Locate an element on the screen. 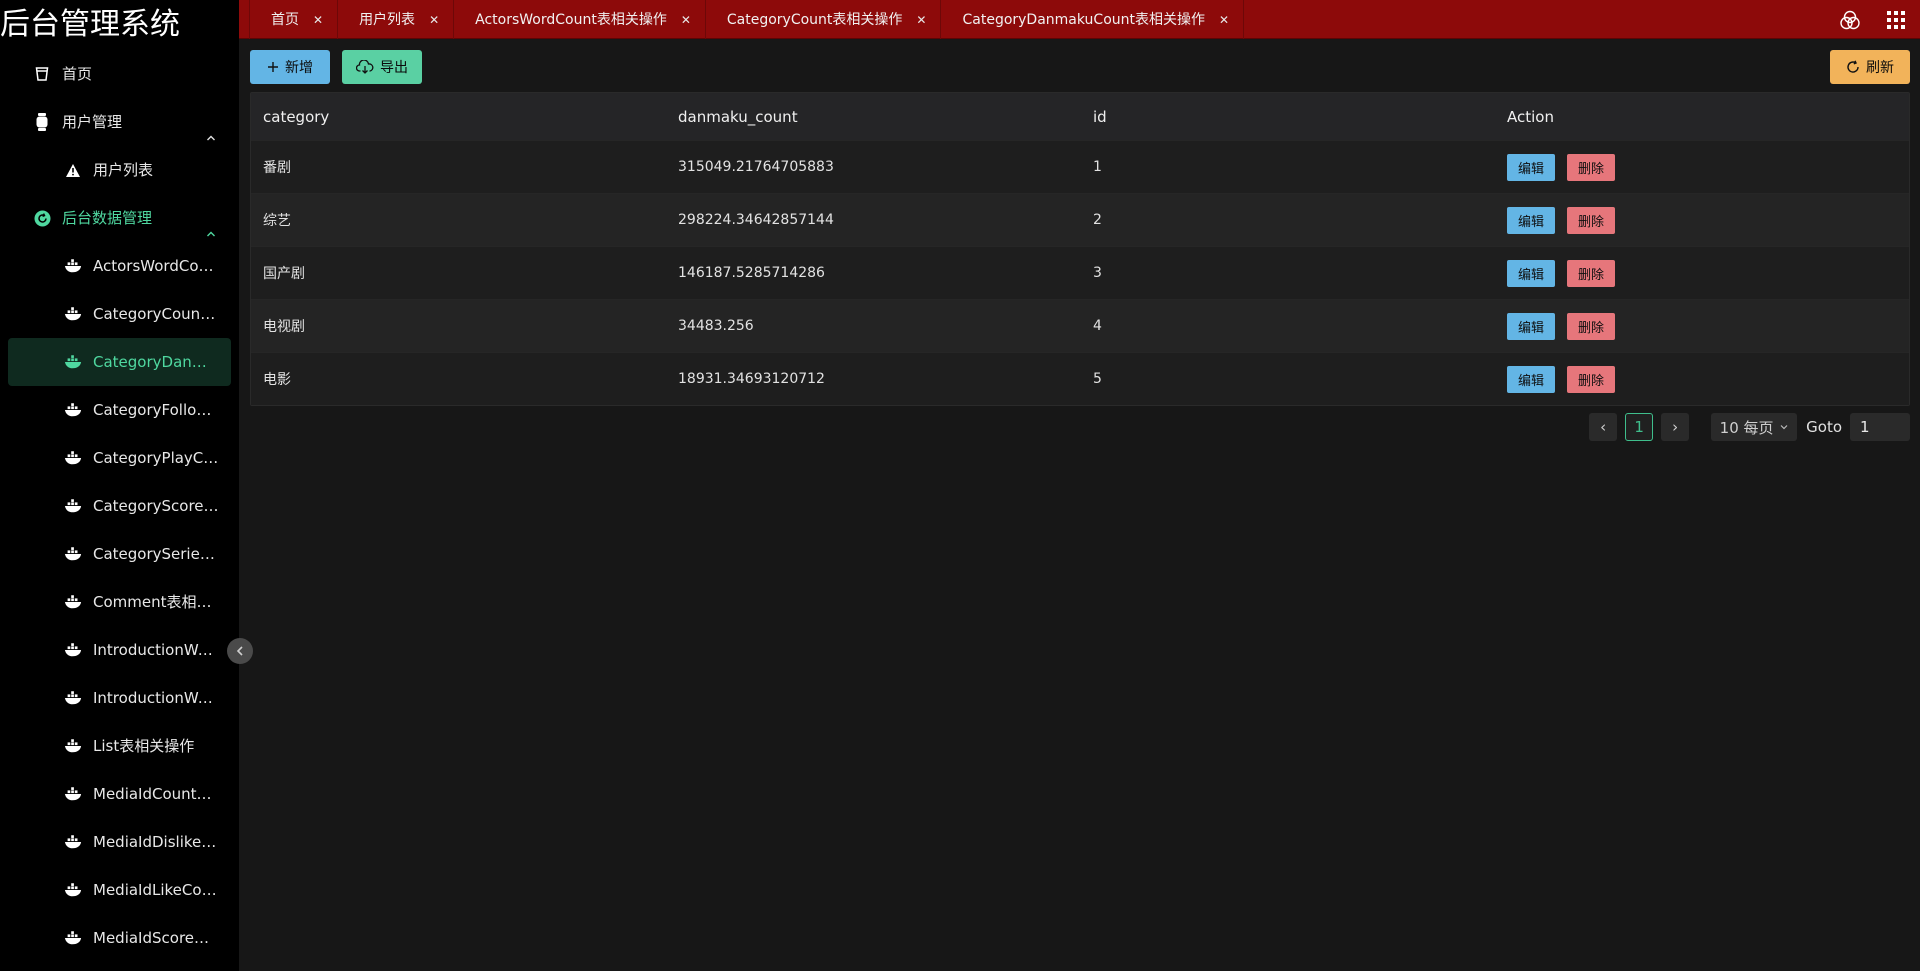 The image size is (1920, 971). tab: CategoryCount表相关操作 ✕ is located at coordinates (824, 19).